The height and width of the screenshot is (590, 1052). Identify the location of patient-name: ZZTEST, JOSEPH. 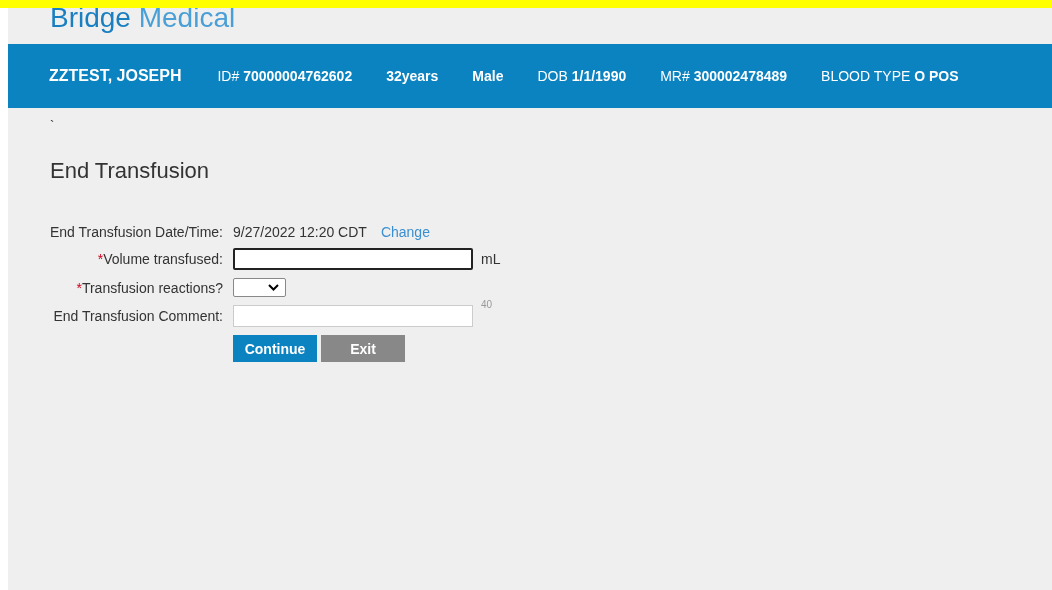
(115, 76).